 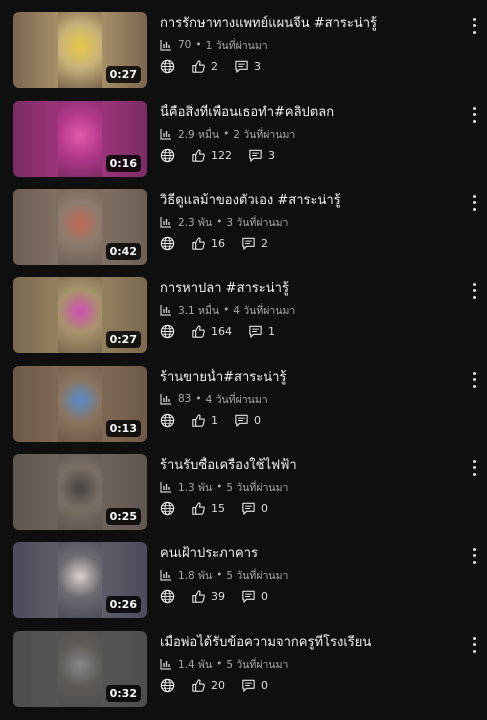 What do you see at coordinates (210, 420) in the screenshot?
I see `video-stats: 10` at bounding box center [210, 420].